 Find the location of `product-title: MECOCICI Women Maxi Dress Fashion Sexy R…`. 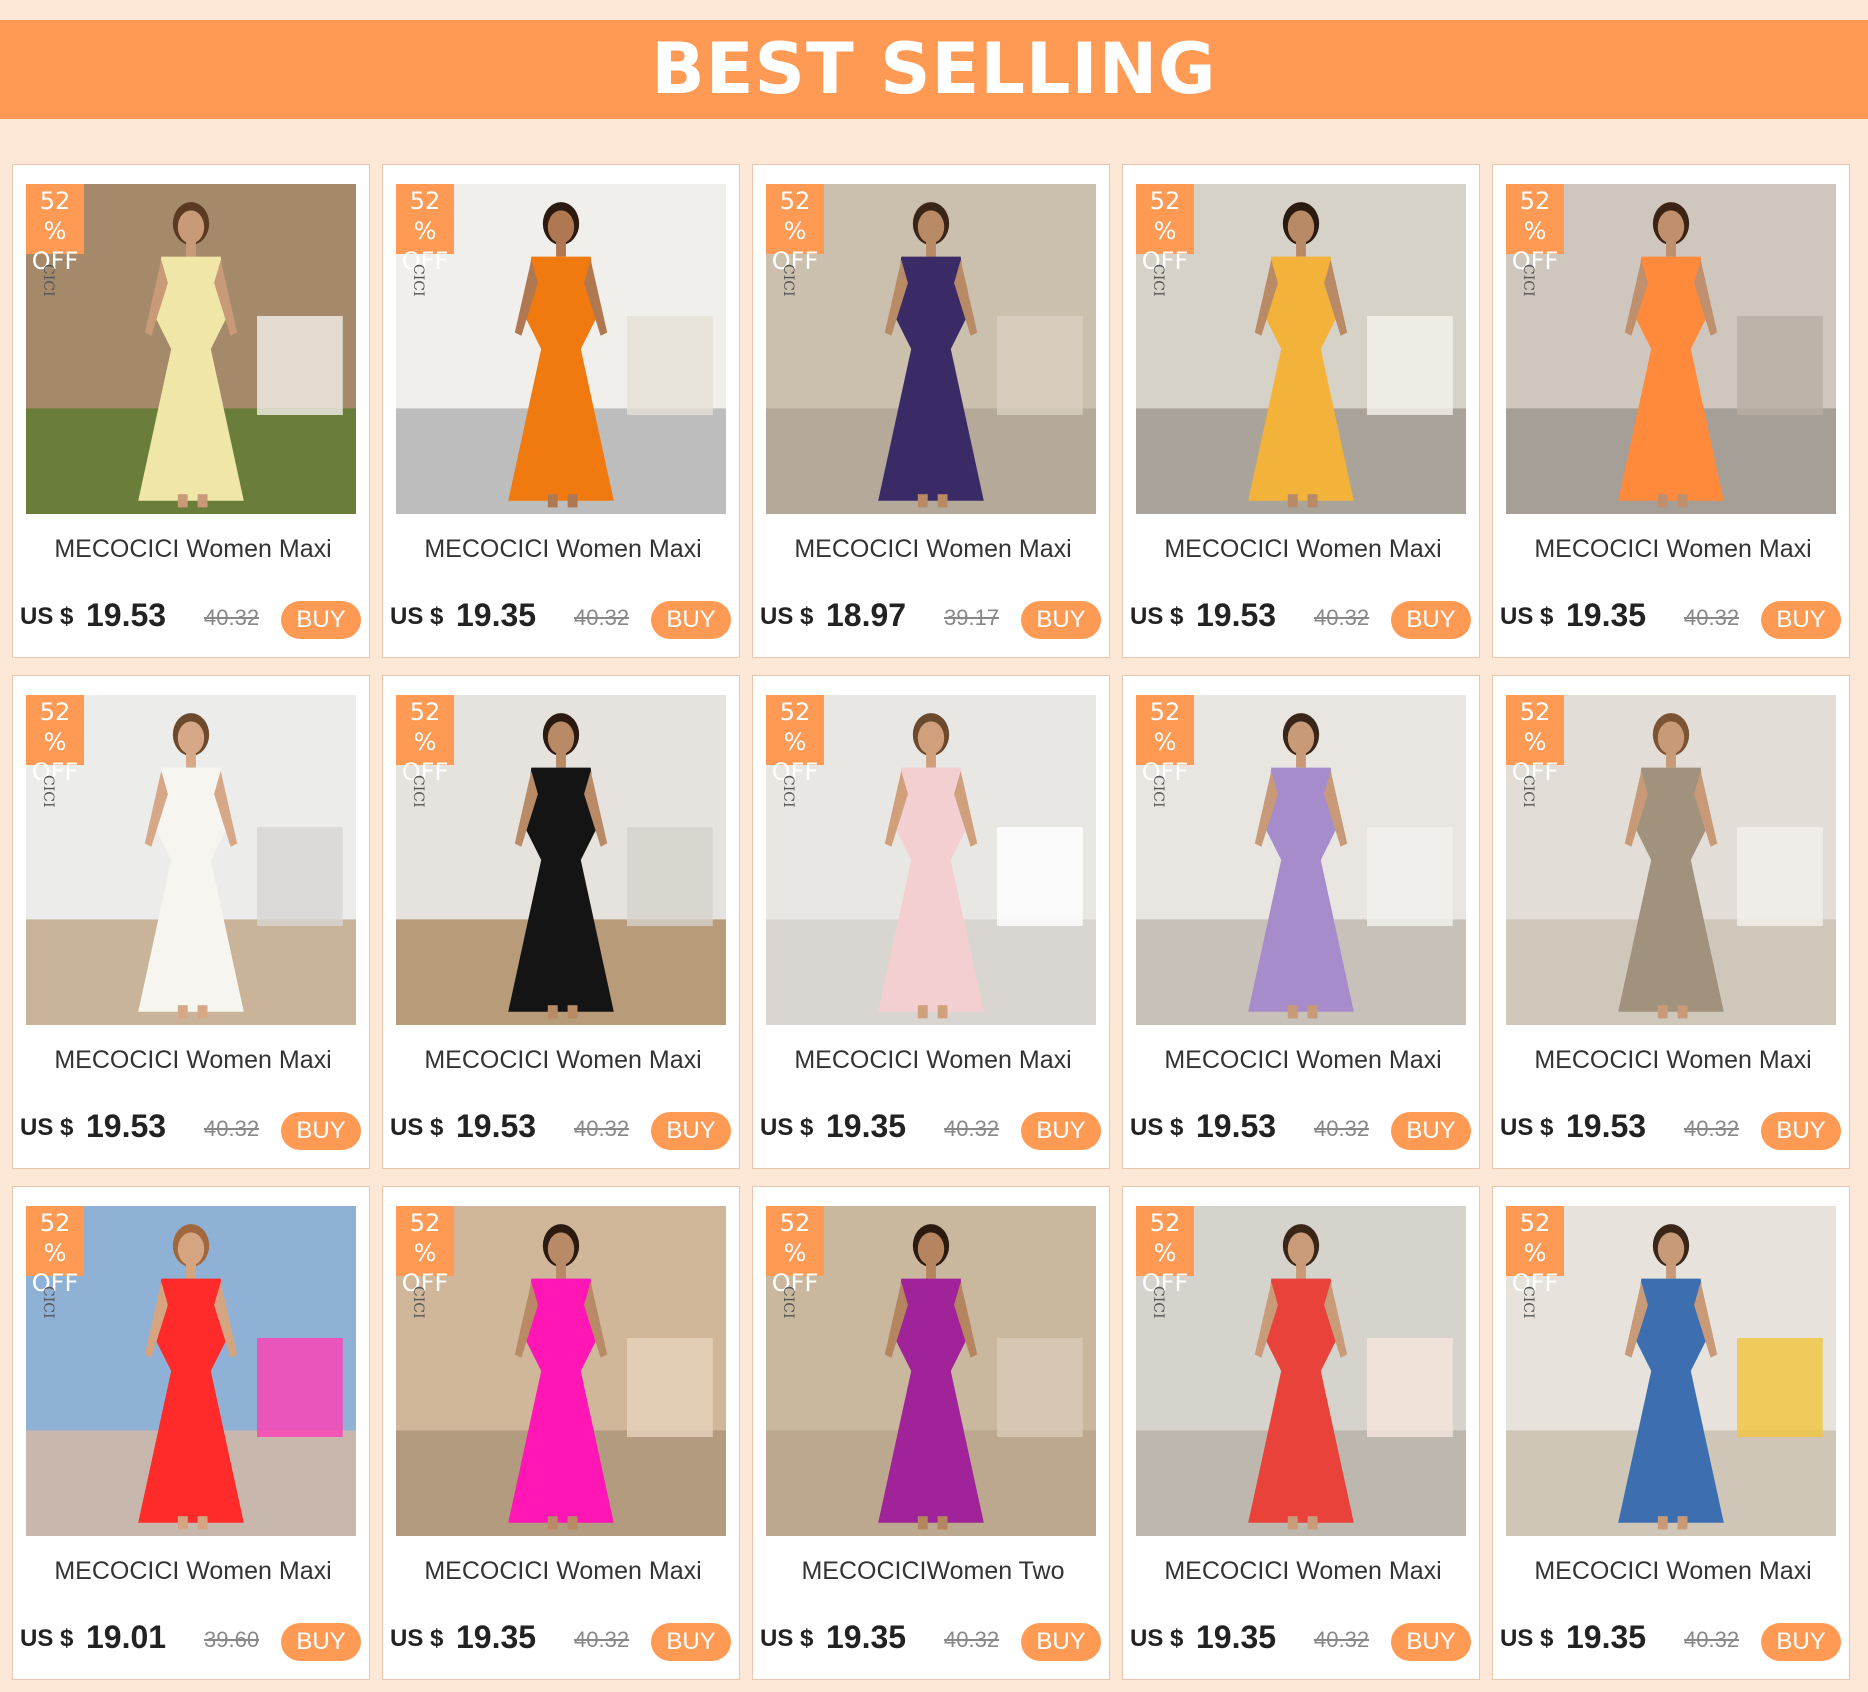

product-title: MECOCICI Women Maxi Dress Fashion Sexy R… is located at coordinates (193, 1061).